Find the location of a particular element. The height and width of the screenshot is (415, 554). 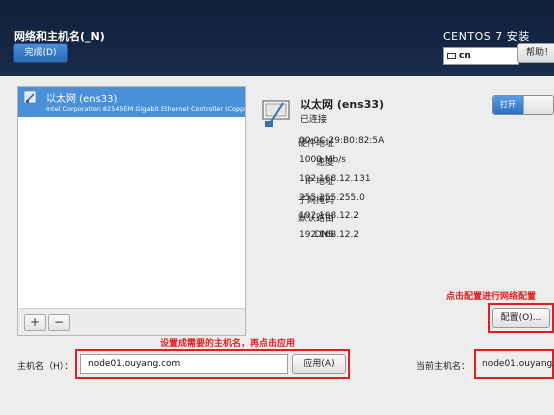

connection-status: 已连接 is located at coordinates (314, 120).